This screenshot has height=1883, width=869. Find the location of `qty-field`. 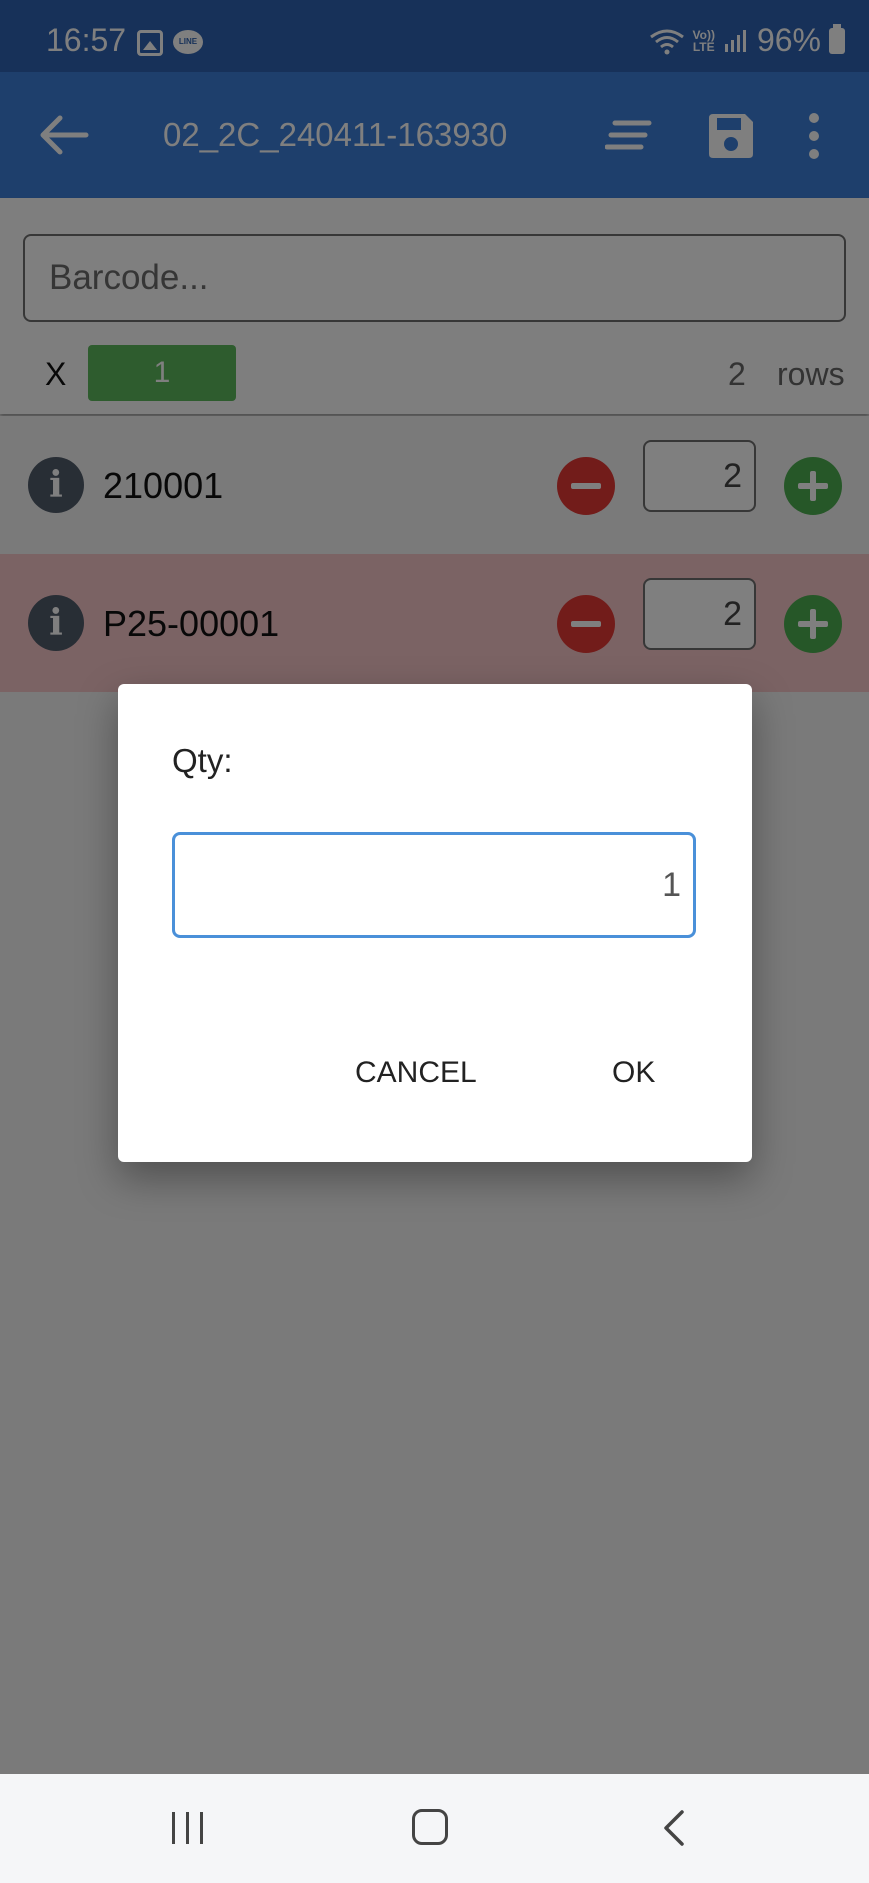

qty-field is located at coordinates (434, 885).